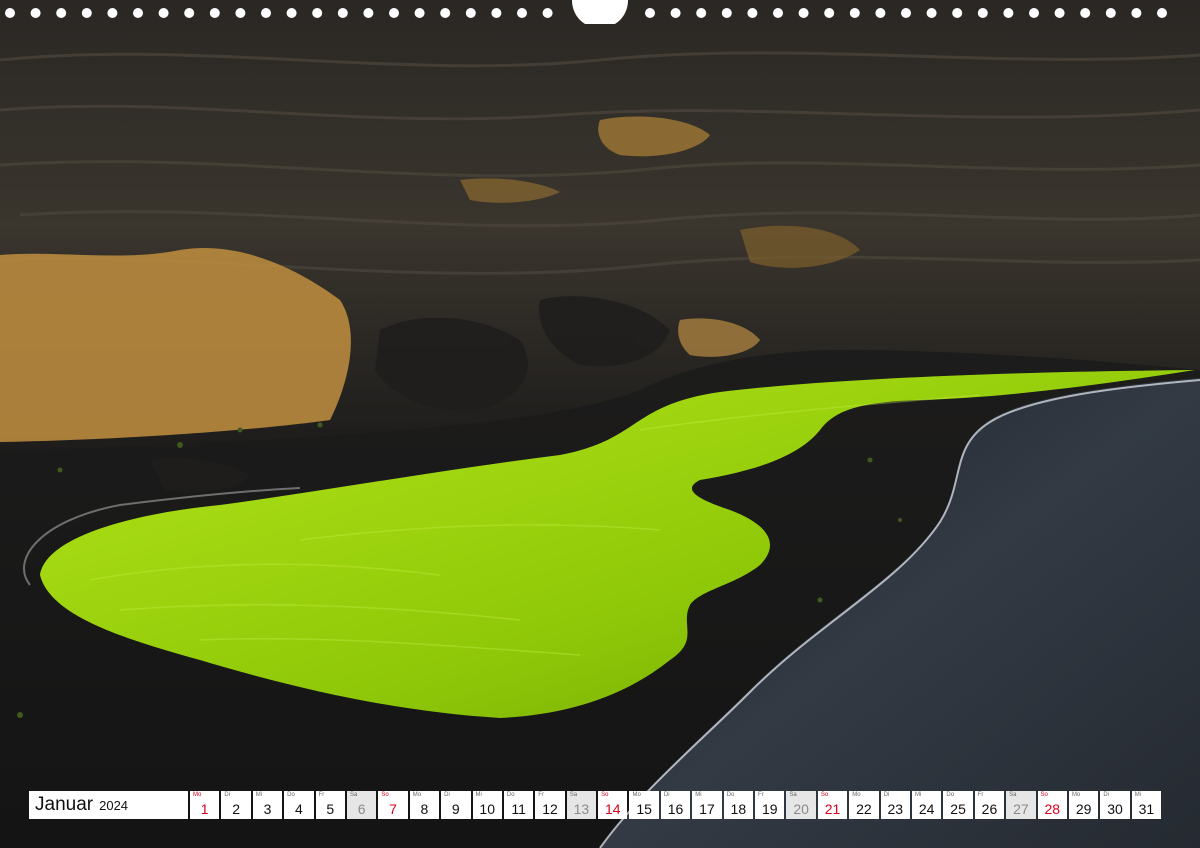 This screenshot has height=848, width=1200. I want to click on day-cell: Di 9, so click(456, 805).